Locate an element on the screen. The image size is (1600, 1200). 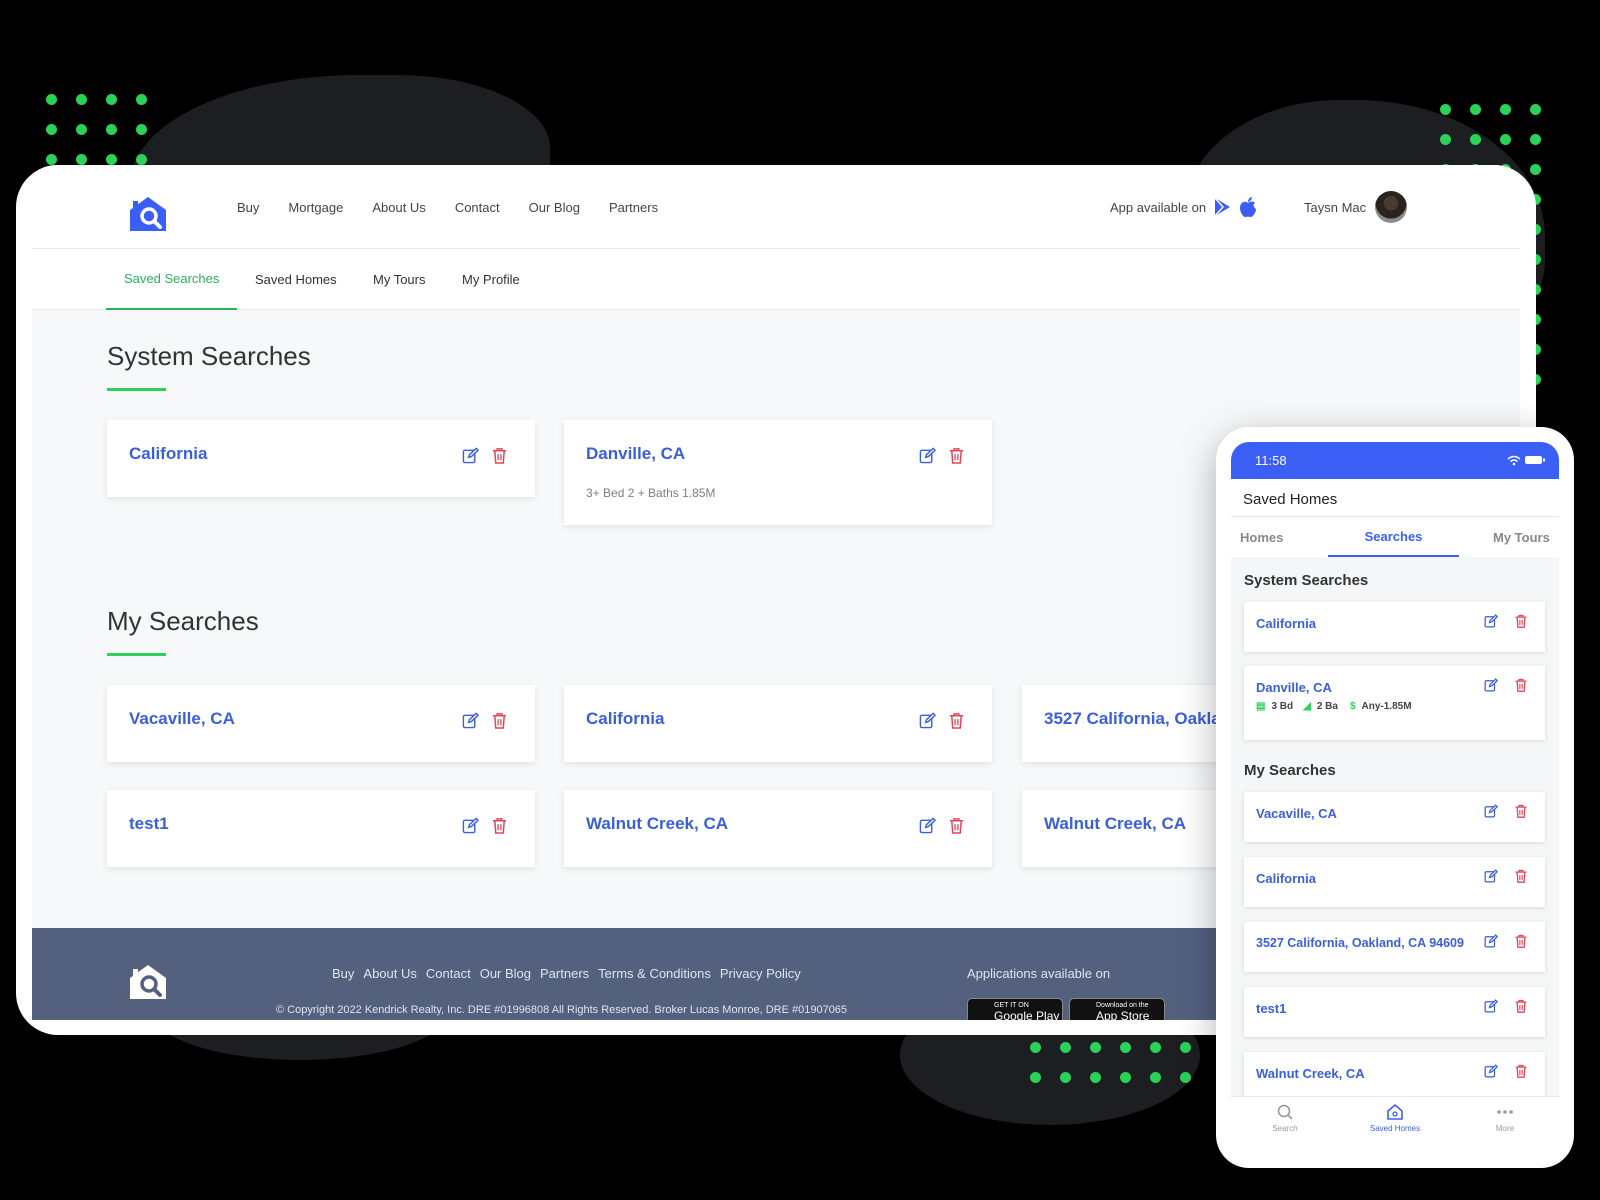
footer-link: Privacy Policy is located at coordinates (760, 973).